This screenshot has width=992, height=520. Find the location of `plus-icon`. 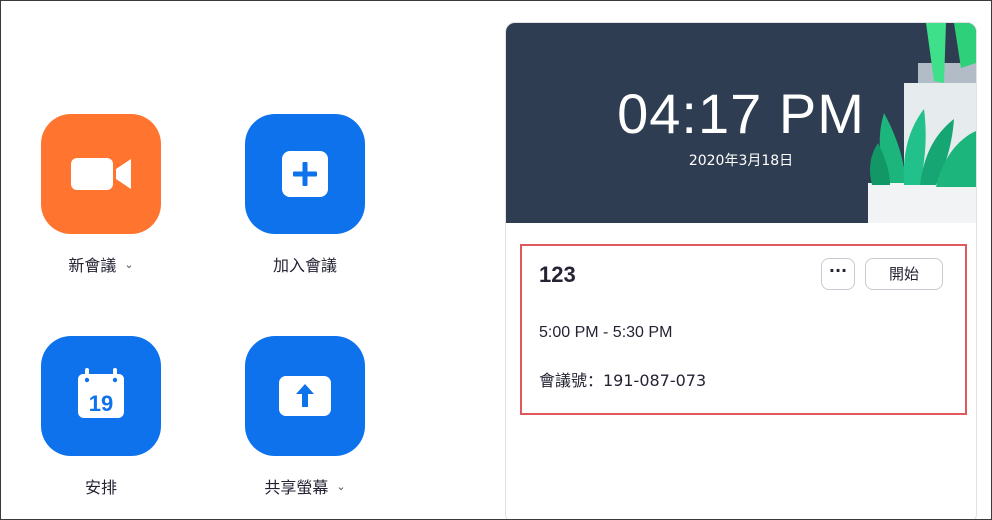

plus-icon is located at coordinates (305, 174).